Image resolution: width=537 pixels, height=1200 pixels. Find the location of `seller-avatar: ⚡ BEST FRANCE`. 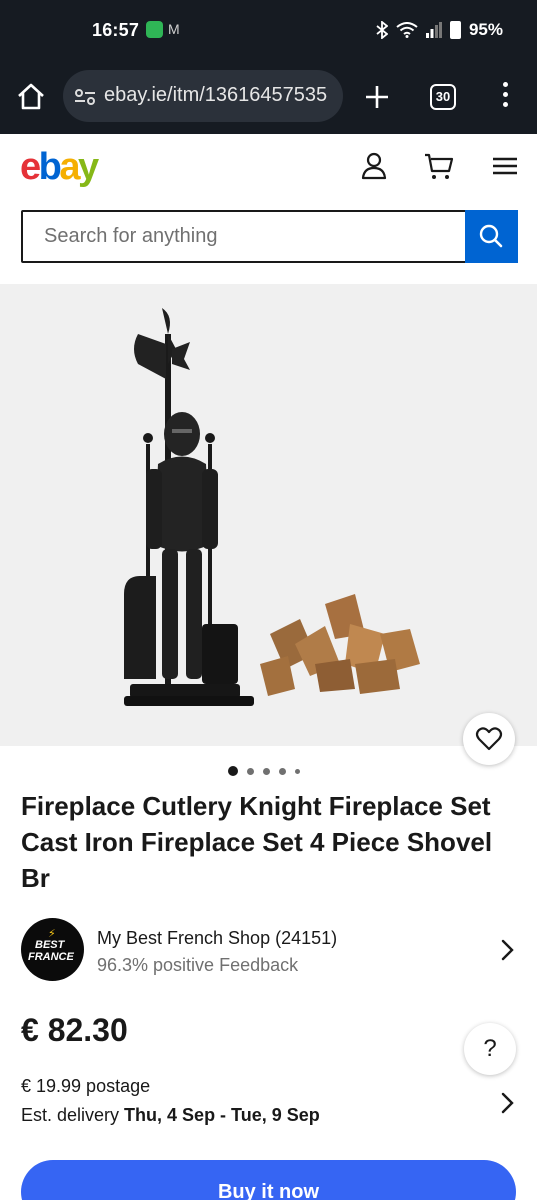

seller-avatar: ⚡ BEST FRANCE is located at coordinates (52, 949).